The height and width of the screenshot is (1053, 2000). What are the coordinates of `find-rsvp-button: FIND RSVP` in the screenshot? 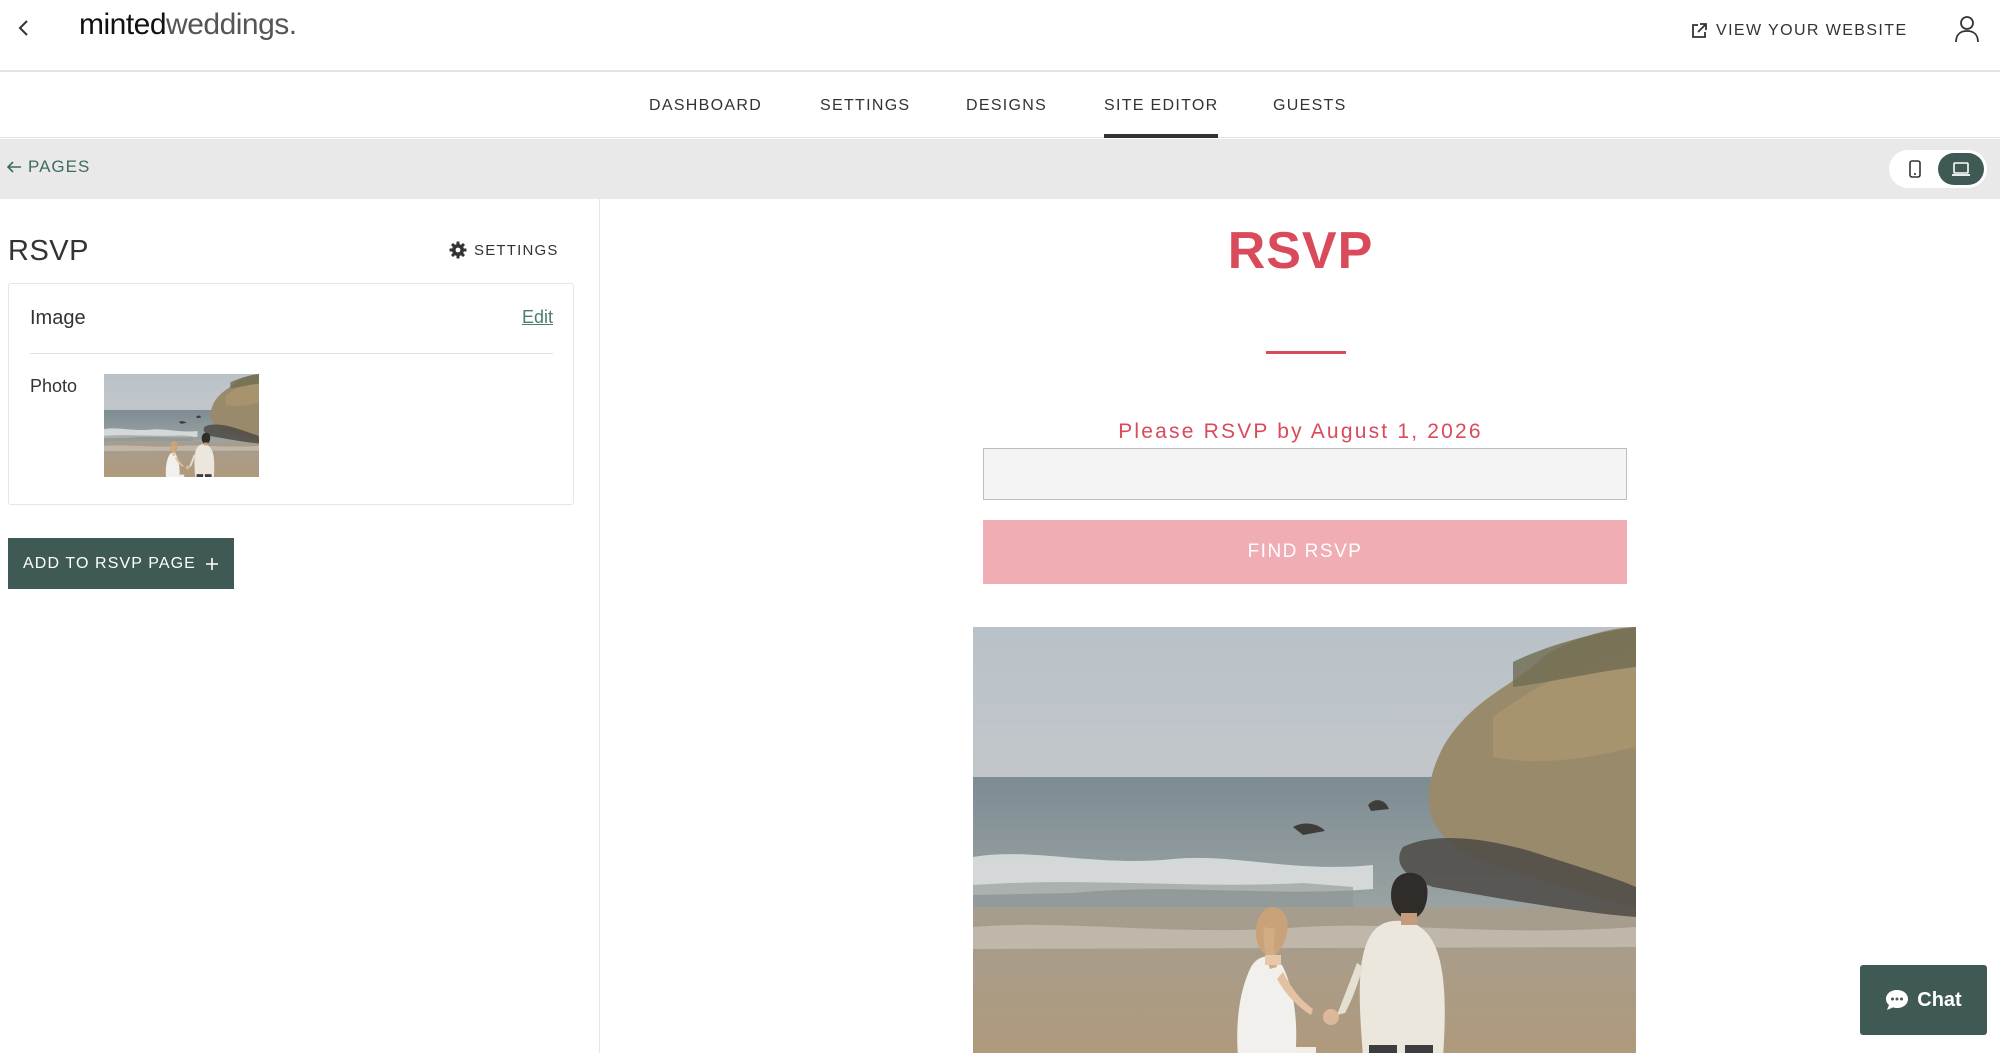 It's located at (1305, 552).